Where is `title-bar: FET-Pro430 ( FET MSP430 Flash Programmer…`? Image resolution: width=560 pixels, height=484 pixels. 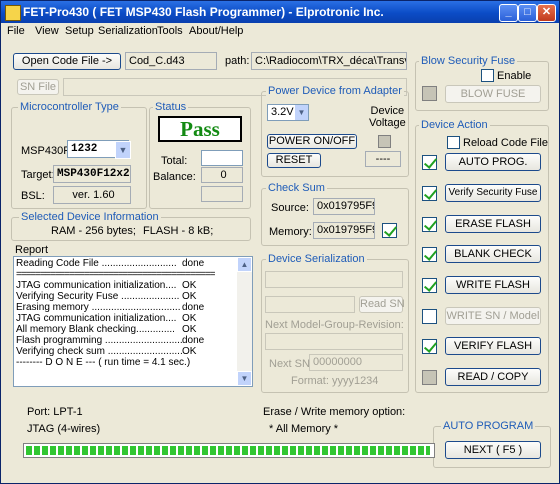 title-bar: FET-Pro430 ( FET MSP430 Flash Programmer… is located at coordinates (280, 12).